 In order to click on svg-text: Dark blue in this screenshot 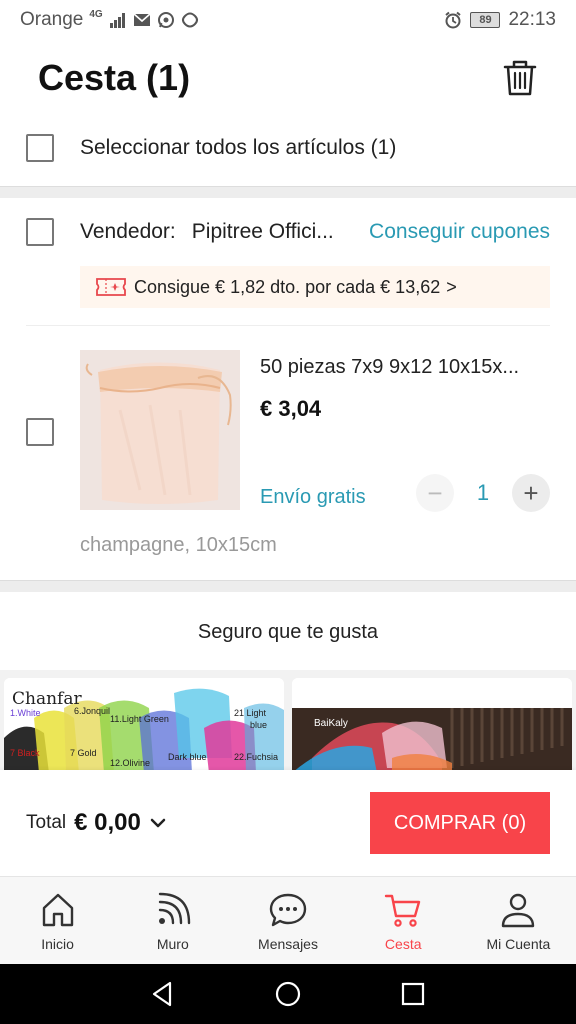, I will do `click(187, 757)`.